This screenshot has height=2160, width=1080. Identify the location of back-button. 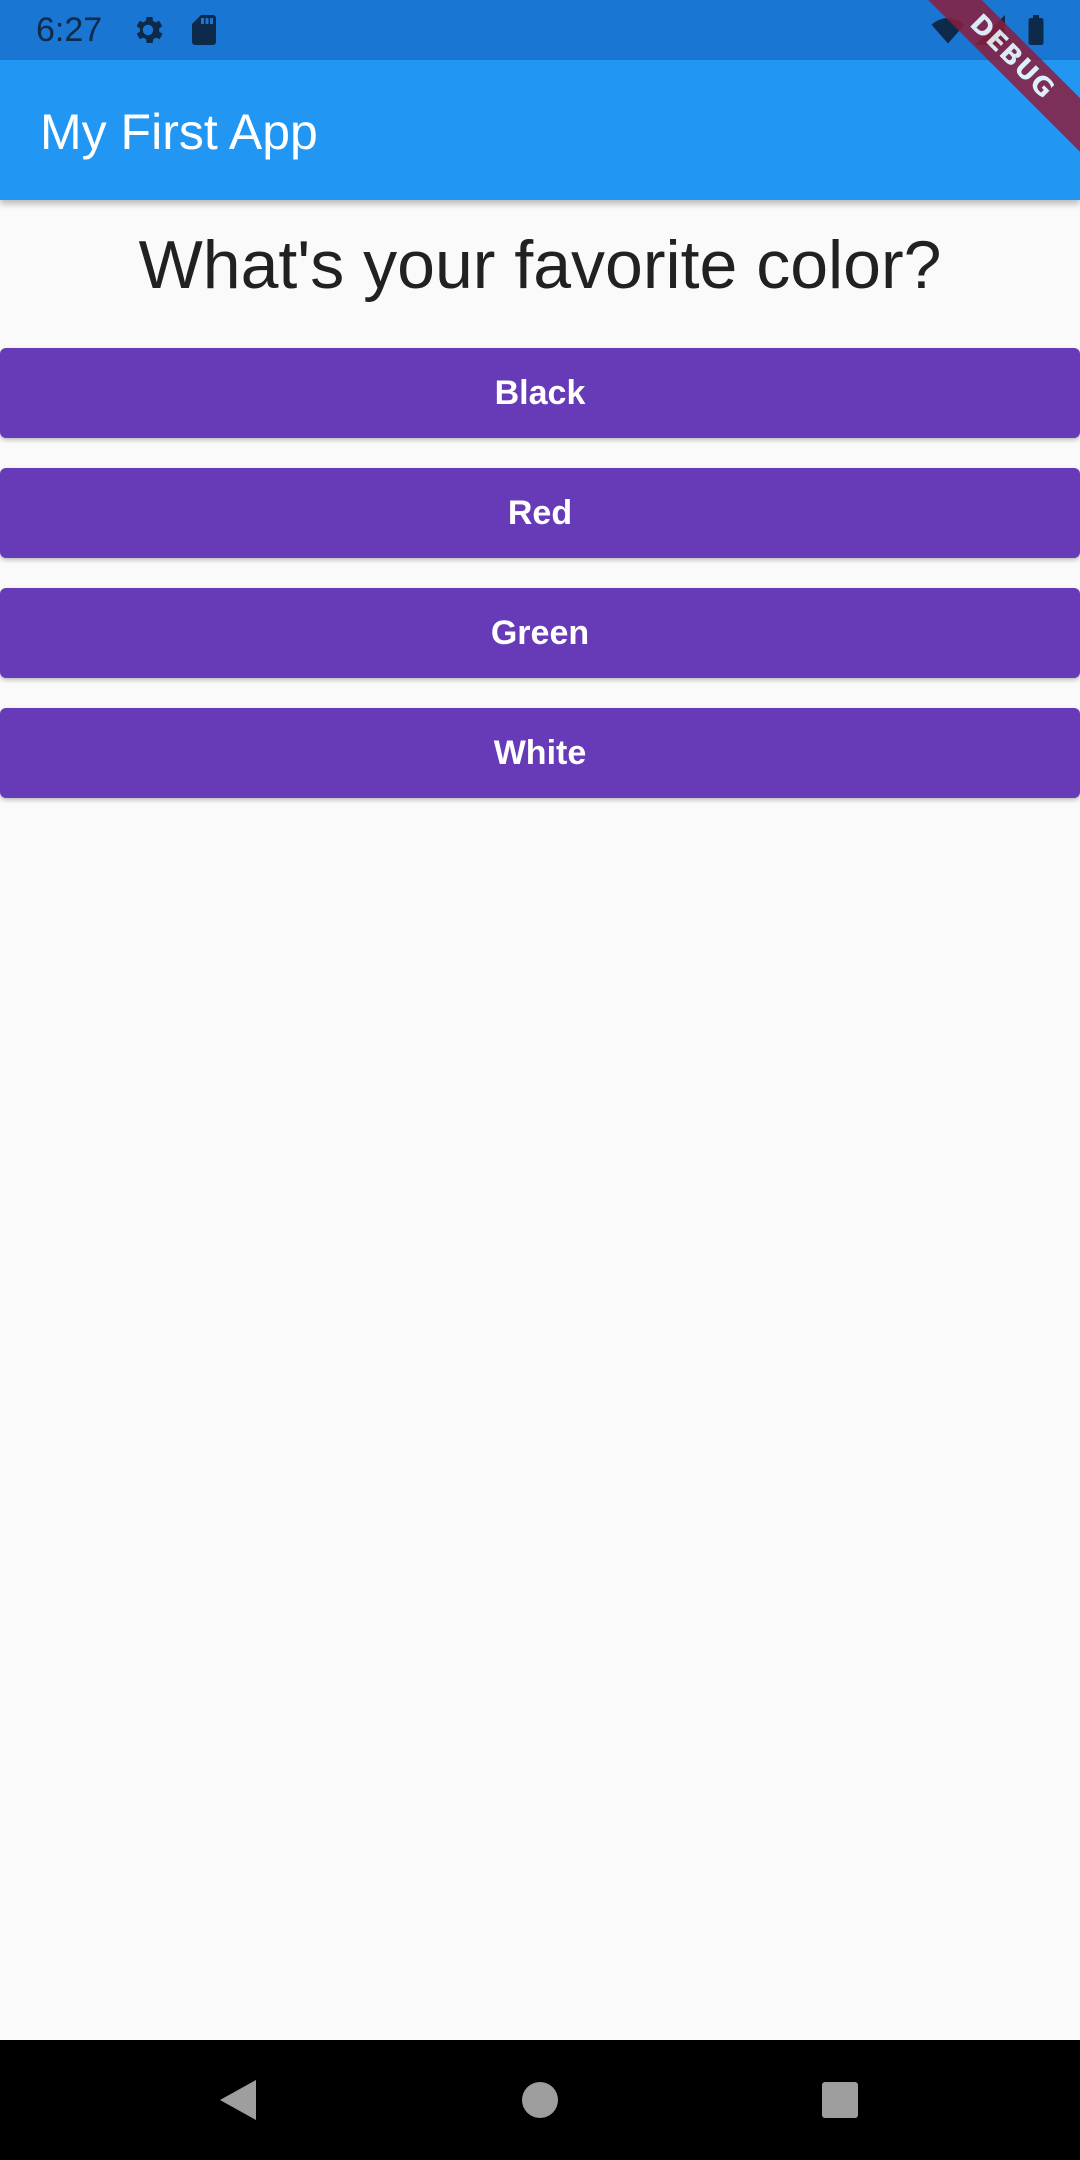
(238, 2100).